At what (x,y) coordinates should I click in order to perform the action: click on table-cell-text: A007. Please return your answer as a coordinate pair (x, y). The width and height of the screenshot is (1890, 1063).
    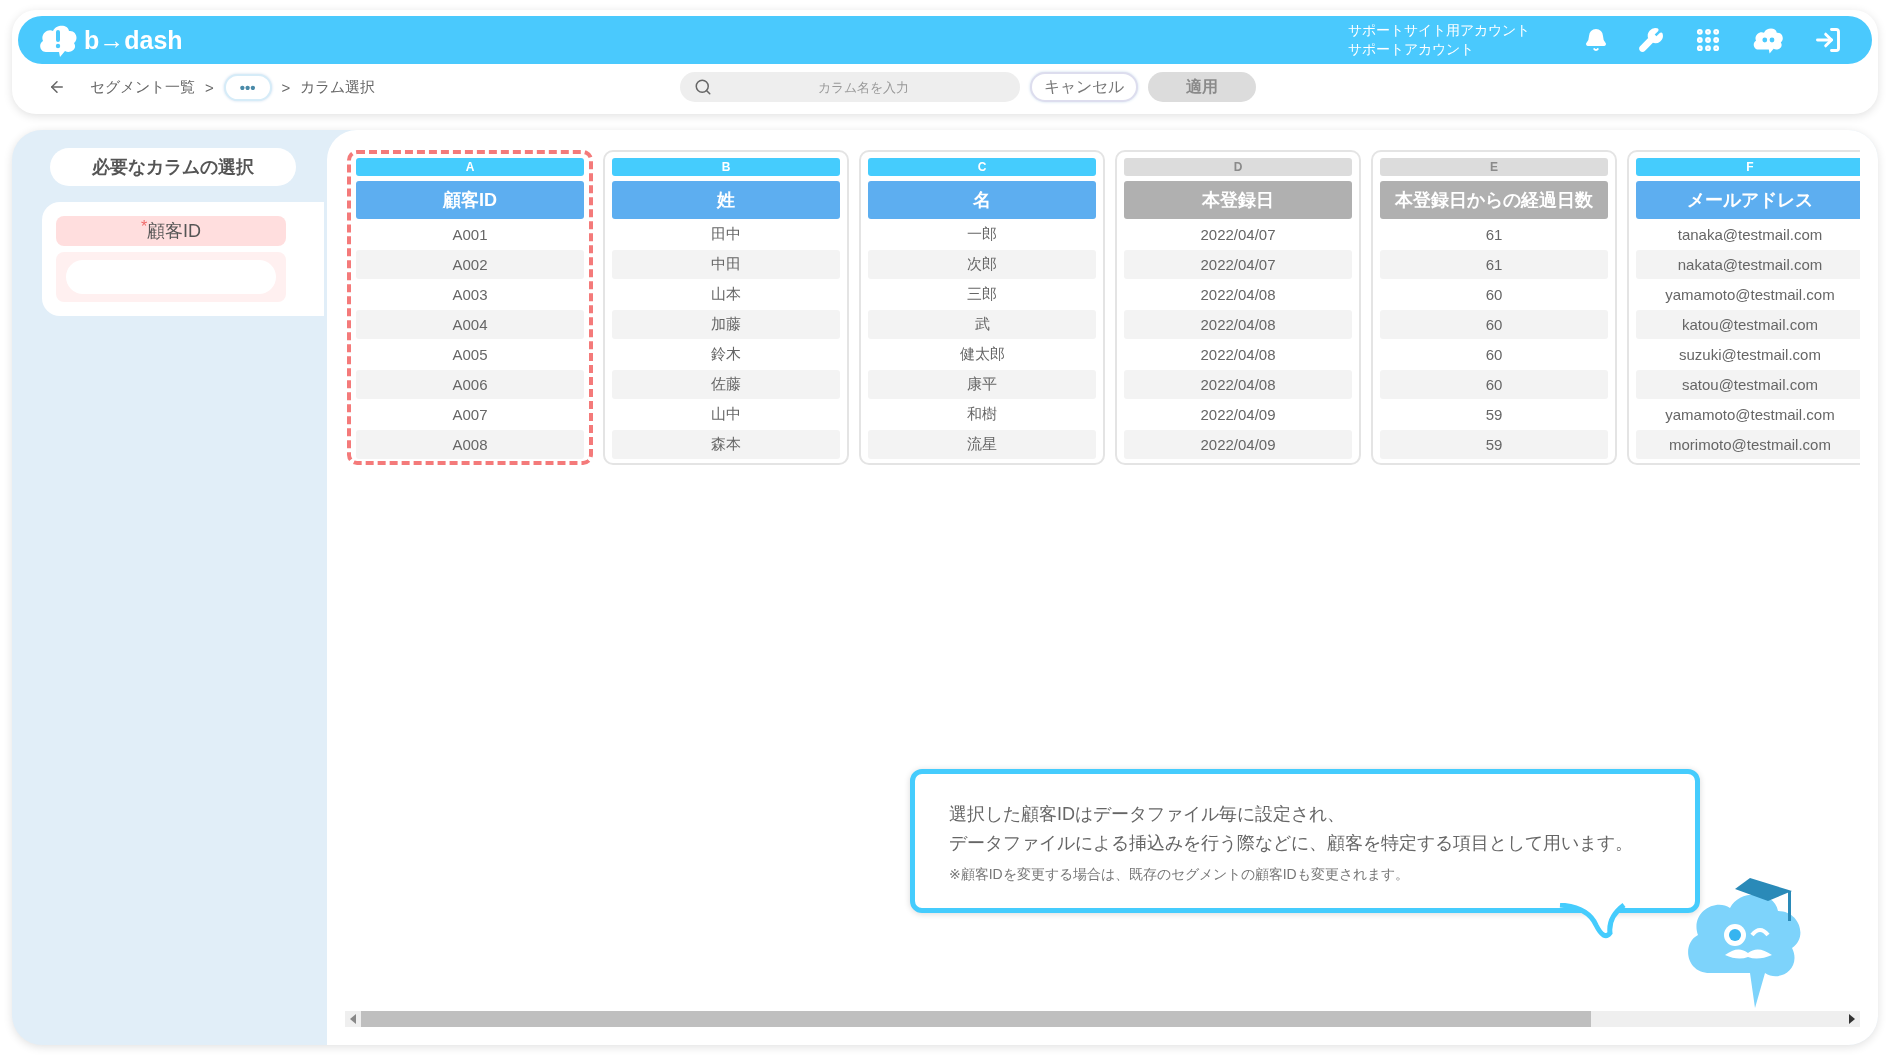
    Looking at the image, I should click on (470, 415).